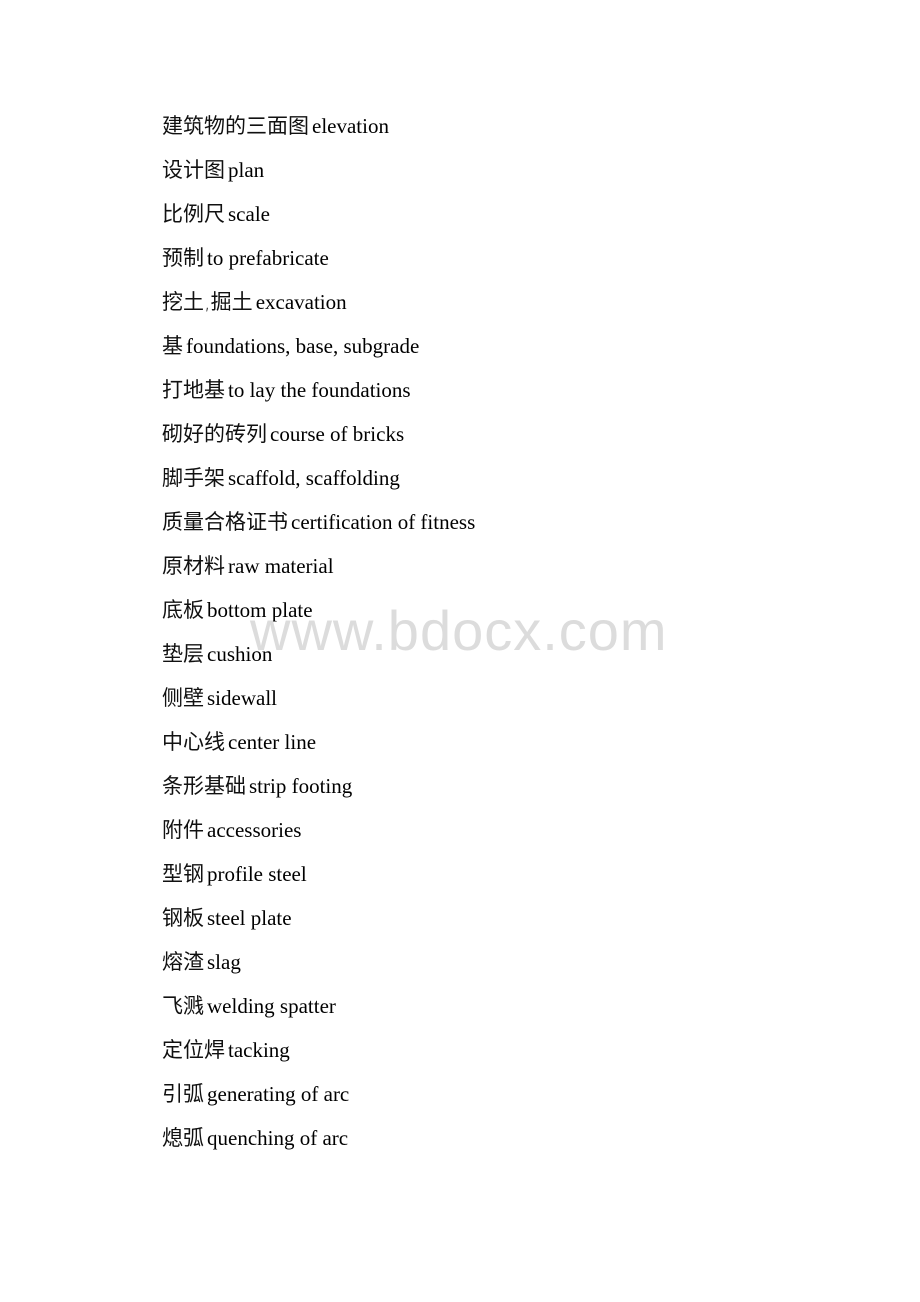  Describe the element at coordinates (301, 302) in the screenshot. I see `english-term: excavation` at that location.